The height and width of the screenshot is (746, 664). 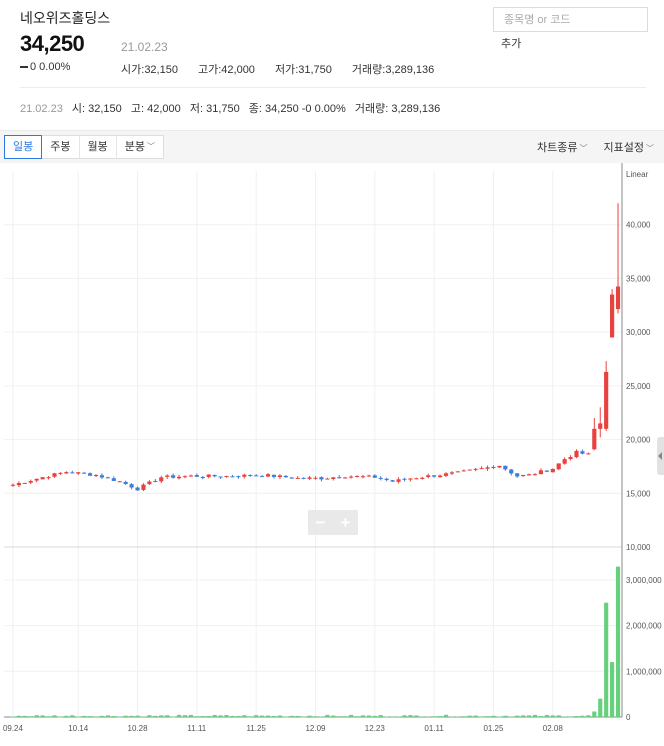 What do you see at coordinates (638, 332) in the screenshot?
I see `price-tick-label: 30,000` at bounding box center [638, 332].